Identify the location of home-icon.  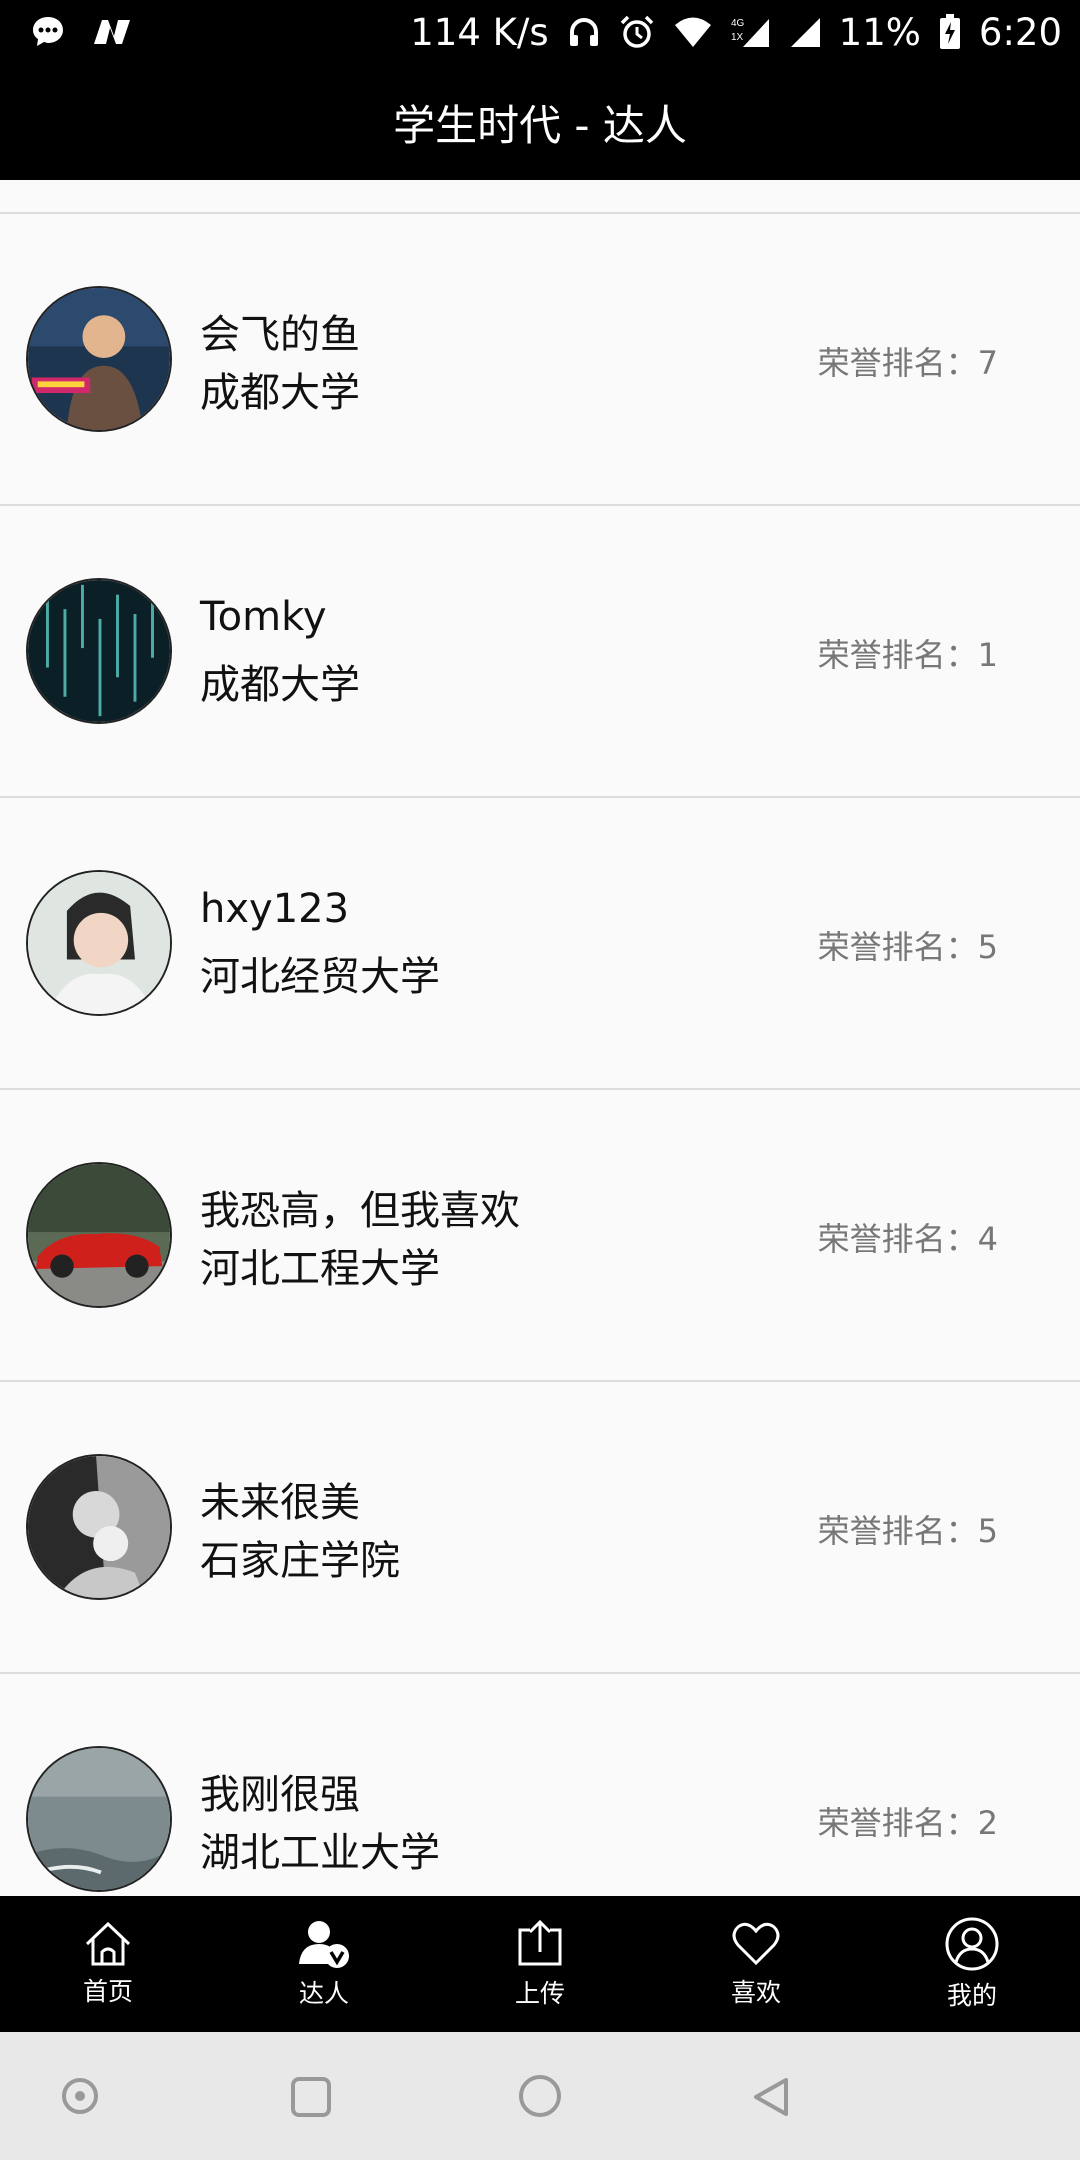
(108, 1943).